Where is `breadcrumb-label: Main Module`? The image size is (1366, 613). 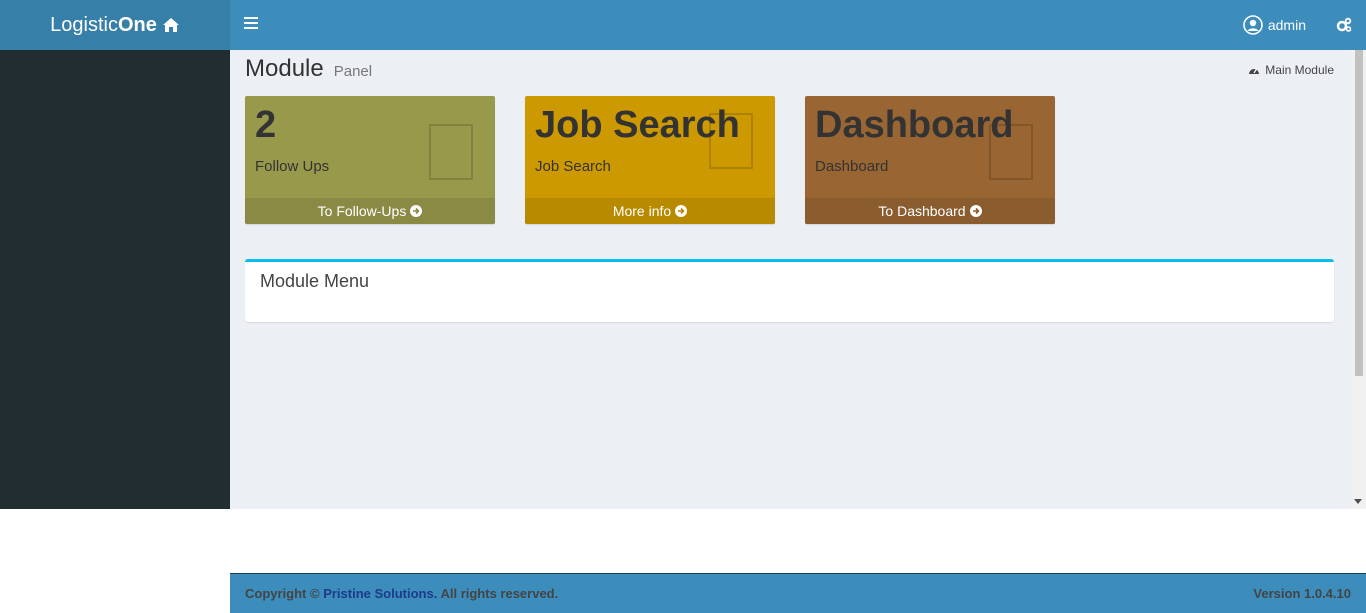 breadcrumb-label: Main Module is located at coordinates (1299, 70).